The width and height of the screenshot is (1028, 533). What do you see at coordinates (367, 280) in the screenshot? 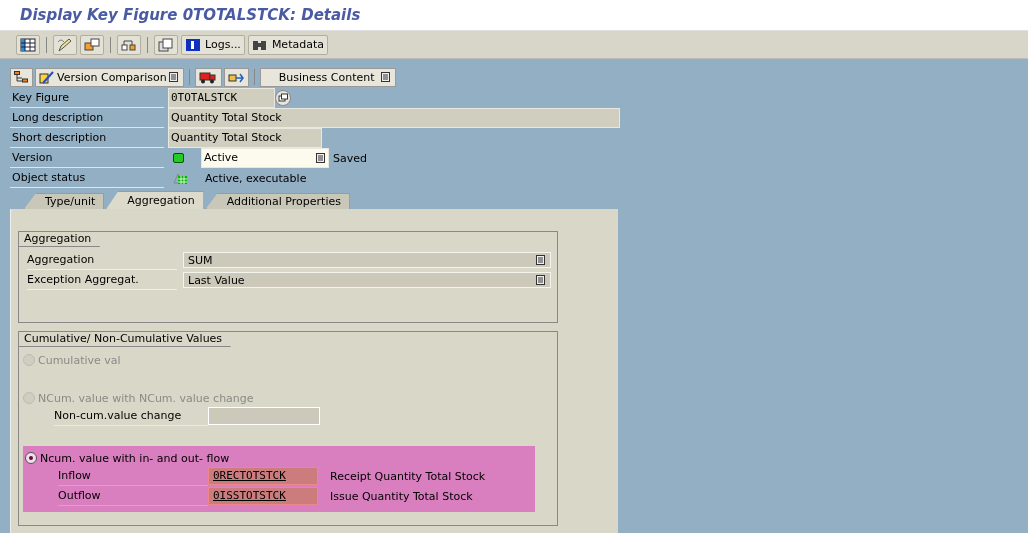
I see `dropdown-field: Last Value` at bounding box center [367, 280].